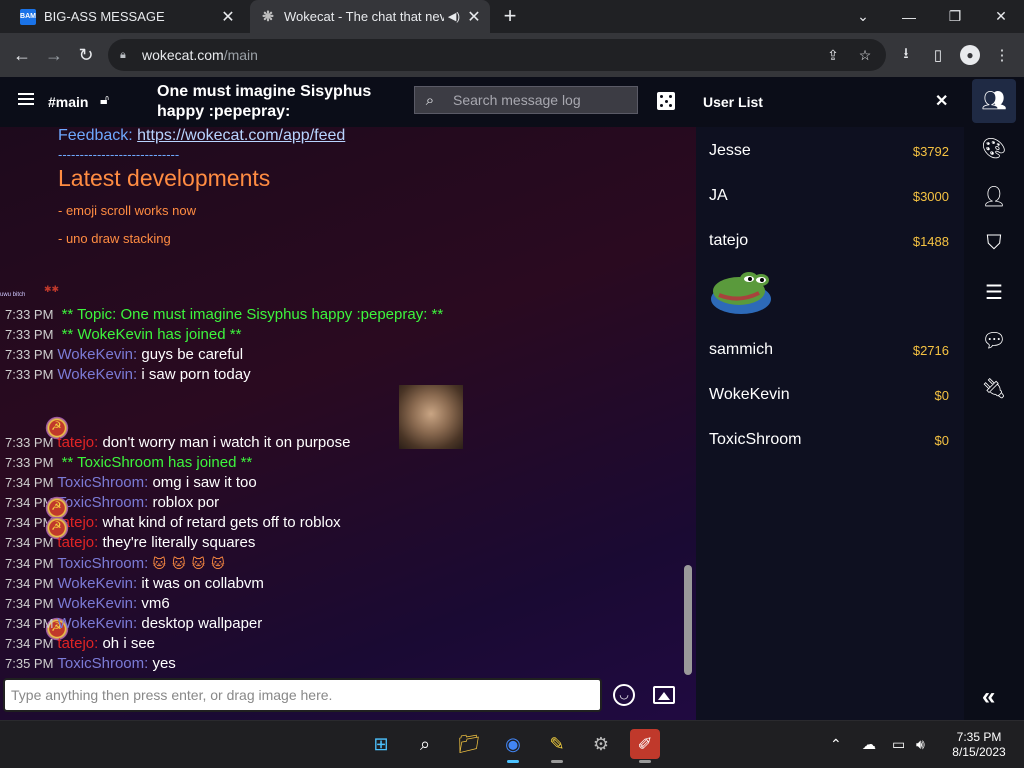 This screenshot has width=1024, height=768. What do you see at coordinates (98, 135) in the screenshot?
I see `feedback-label: Feedback:` at bounding box center [98, 135].